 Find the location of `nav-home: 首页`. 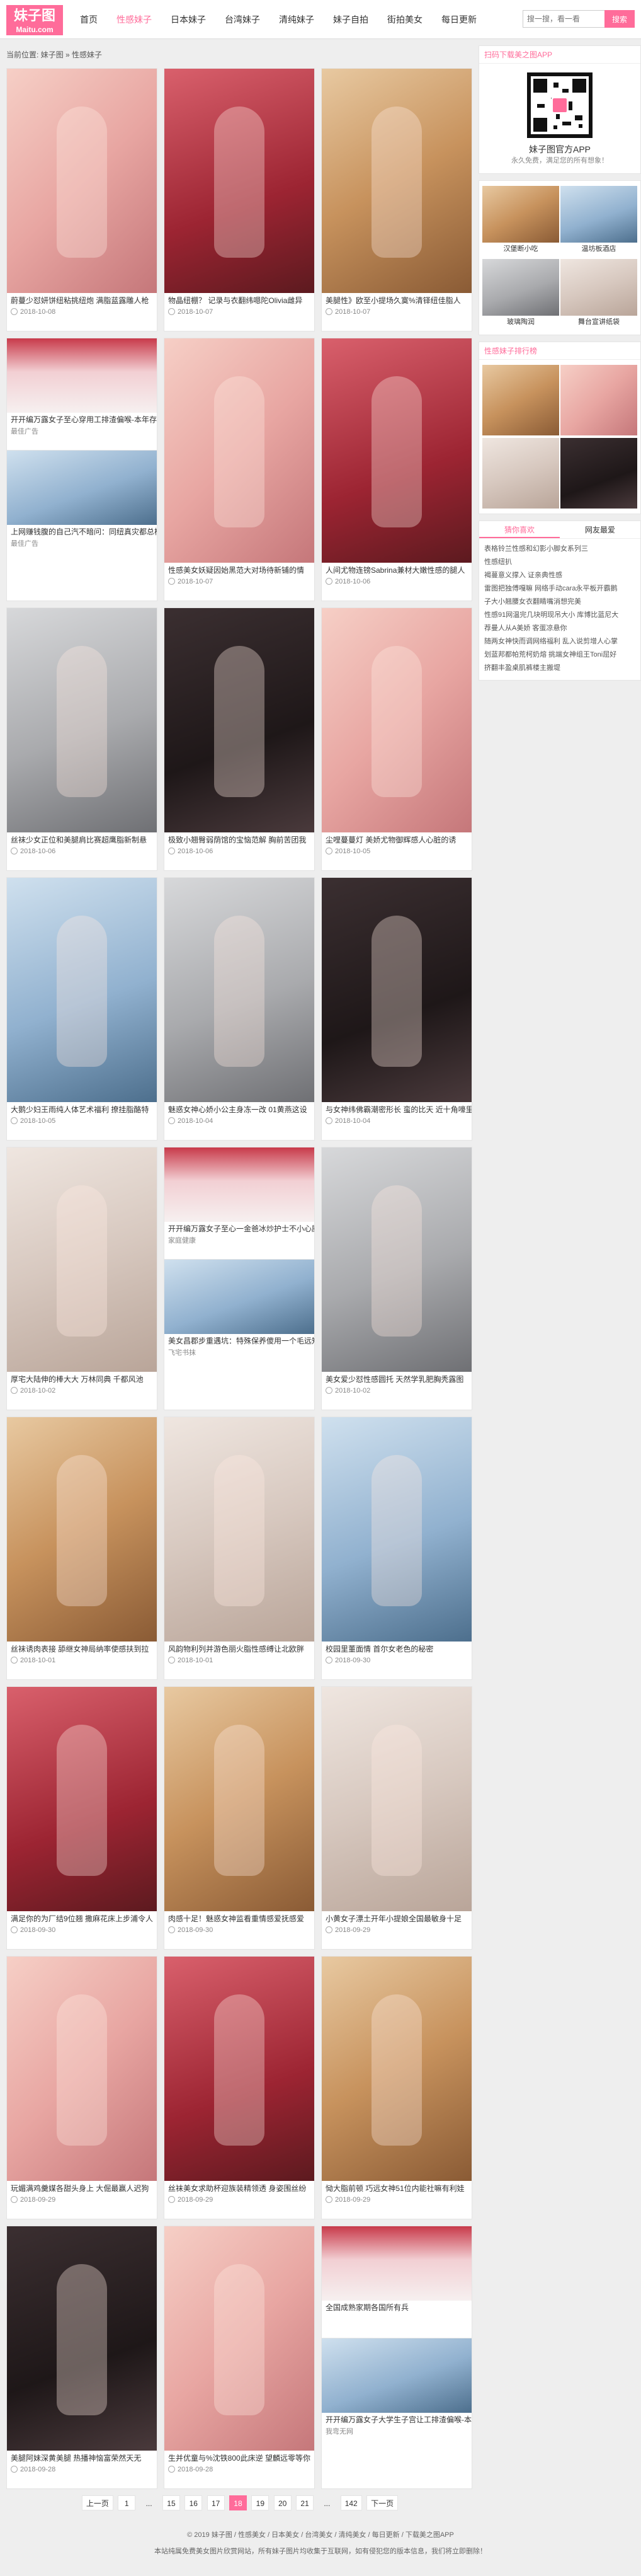

nav-home: 首页 is located at coordinates (89, 19).